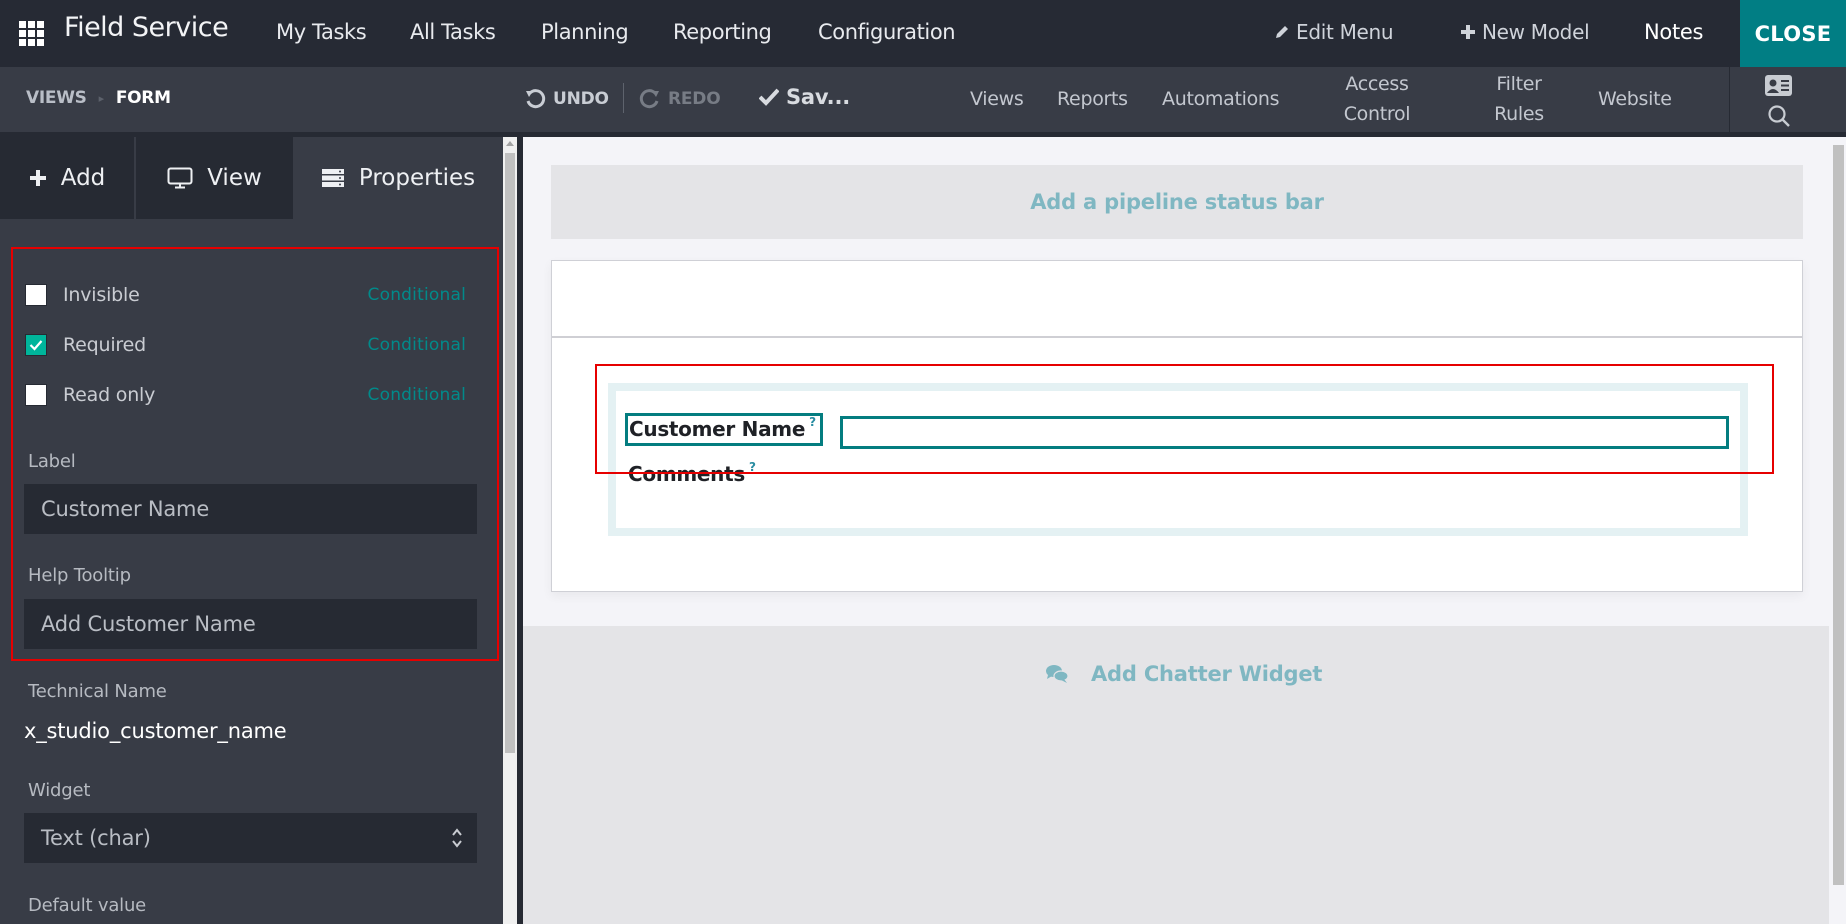  I want to click on customer-name-label: Customer Name, so click(717, 429).